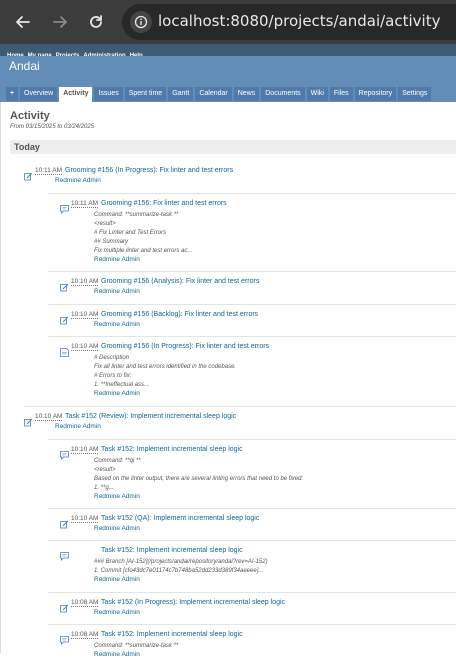 The width and height of the screenshot is (456, 658). I want to click on tab-overview: Overview, so click(39, 94).